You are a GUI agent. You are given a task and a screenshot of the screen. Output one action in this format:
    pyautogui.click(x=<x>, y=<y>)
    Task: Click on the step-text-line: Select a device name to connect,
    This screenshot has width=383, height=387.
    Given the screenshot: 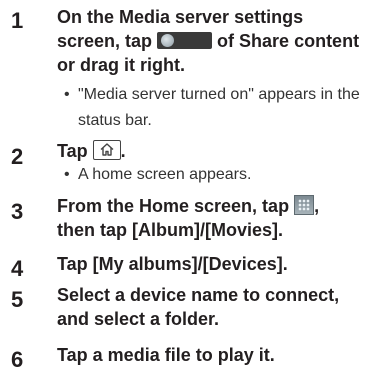 What is the action you would take?
    pyautogui.click(x=198, y=295)
    